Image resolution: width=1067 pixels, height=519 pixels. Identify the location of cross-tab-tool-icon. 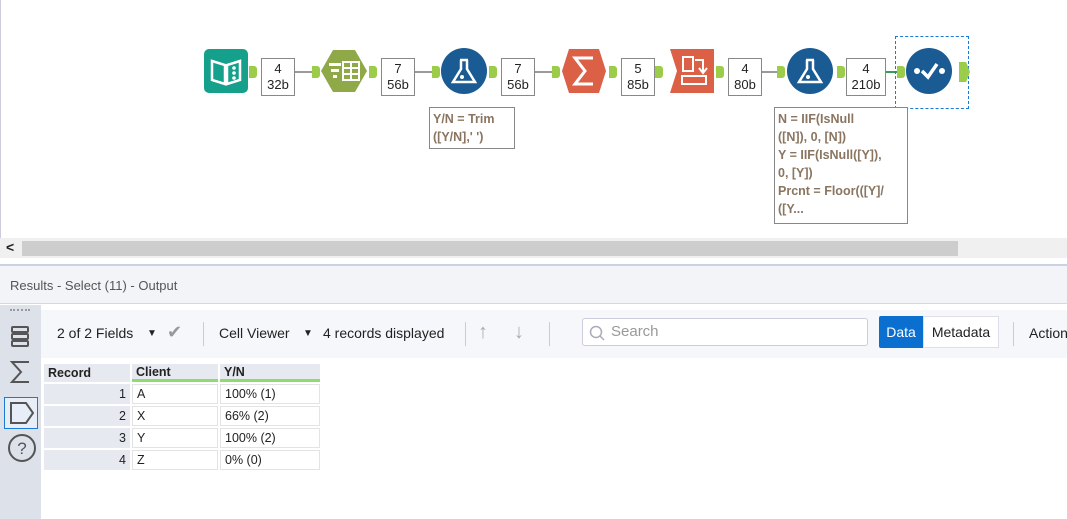
(692, 71).